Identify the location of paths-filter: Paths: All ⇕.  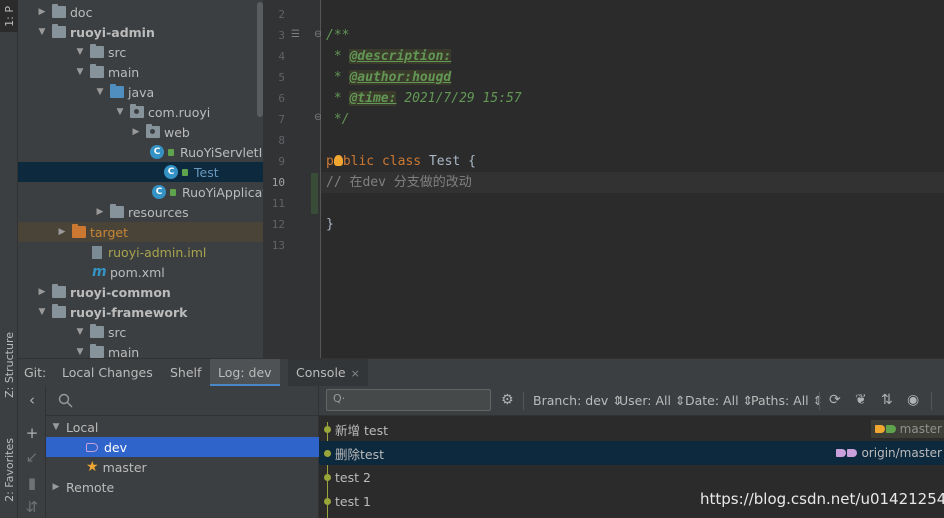
(787, 401).